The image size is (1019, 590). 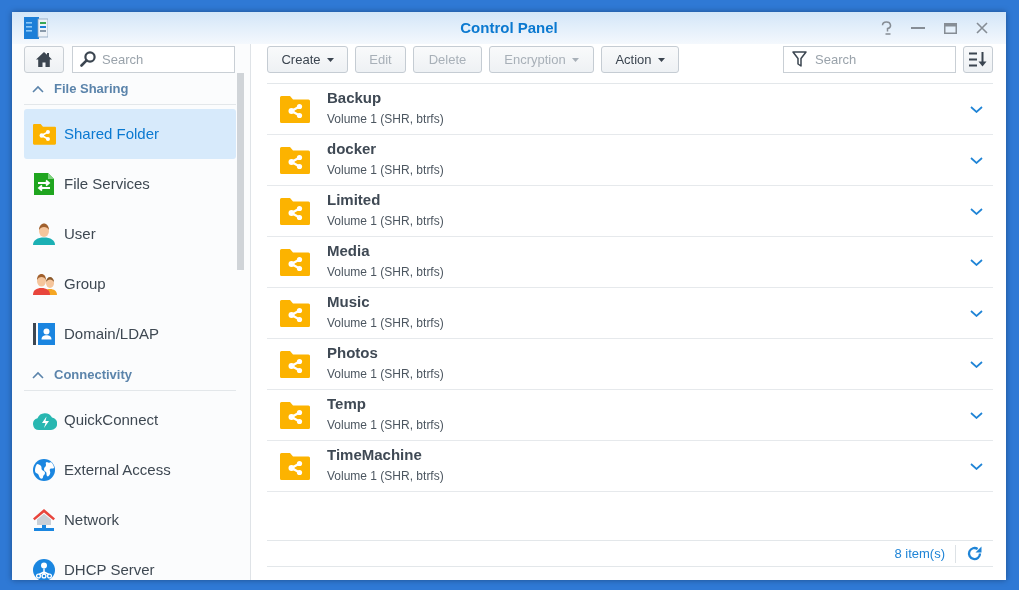 I want to click on sidebar-item: Domain/LDAP, so click(x=130, y=334).